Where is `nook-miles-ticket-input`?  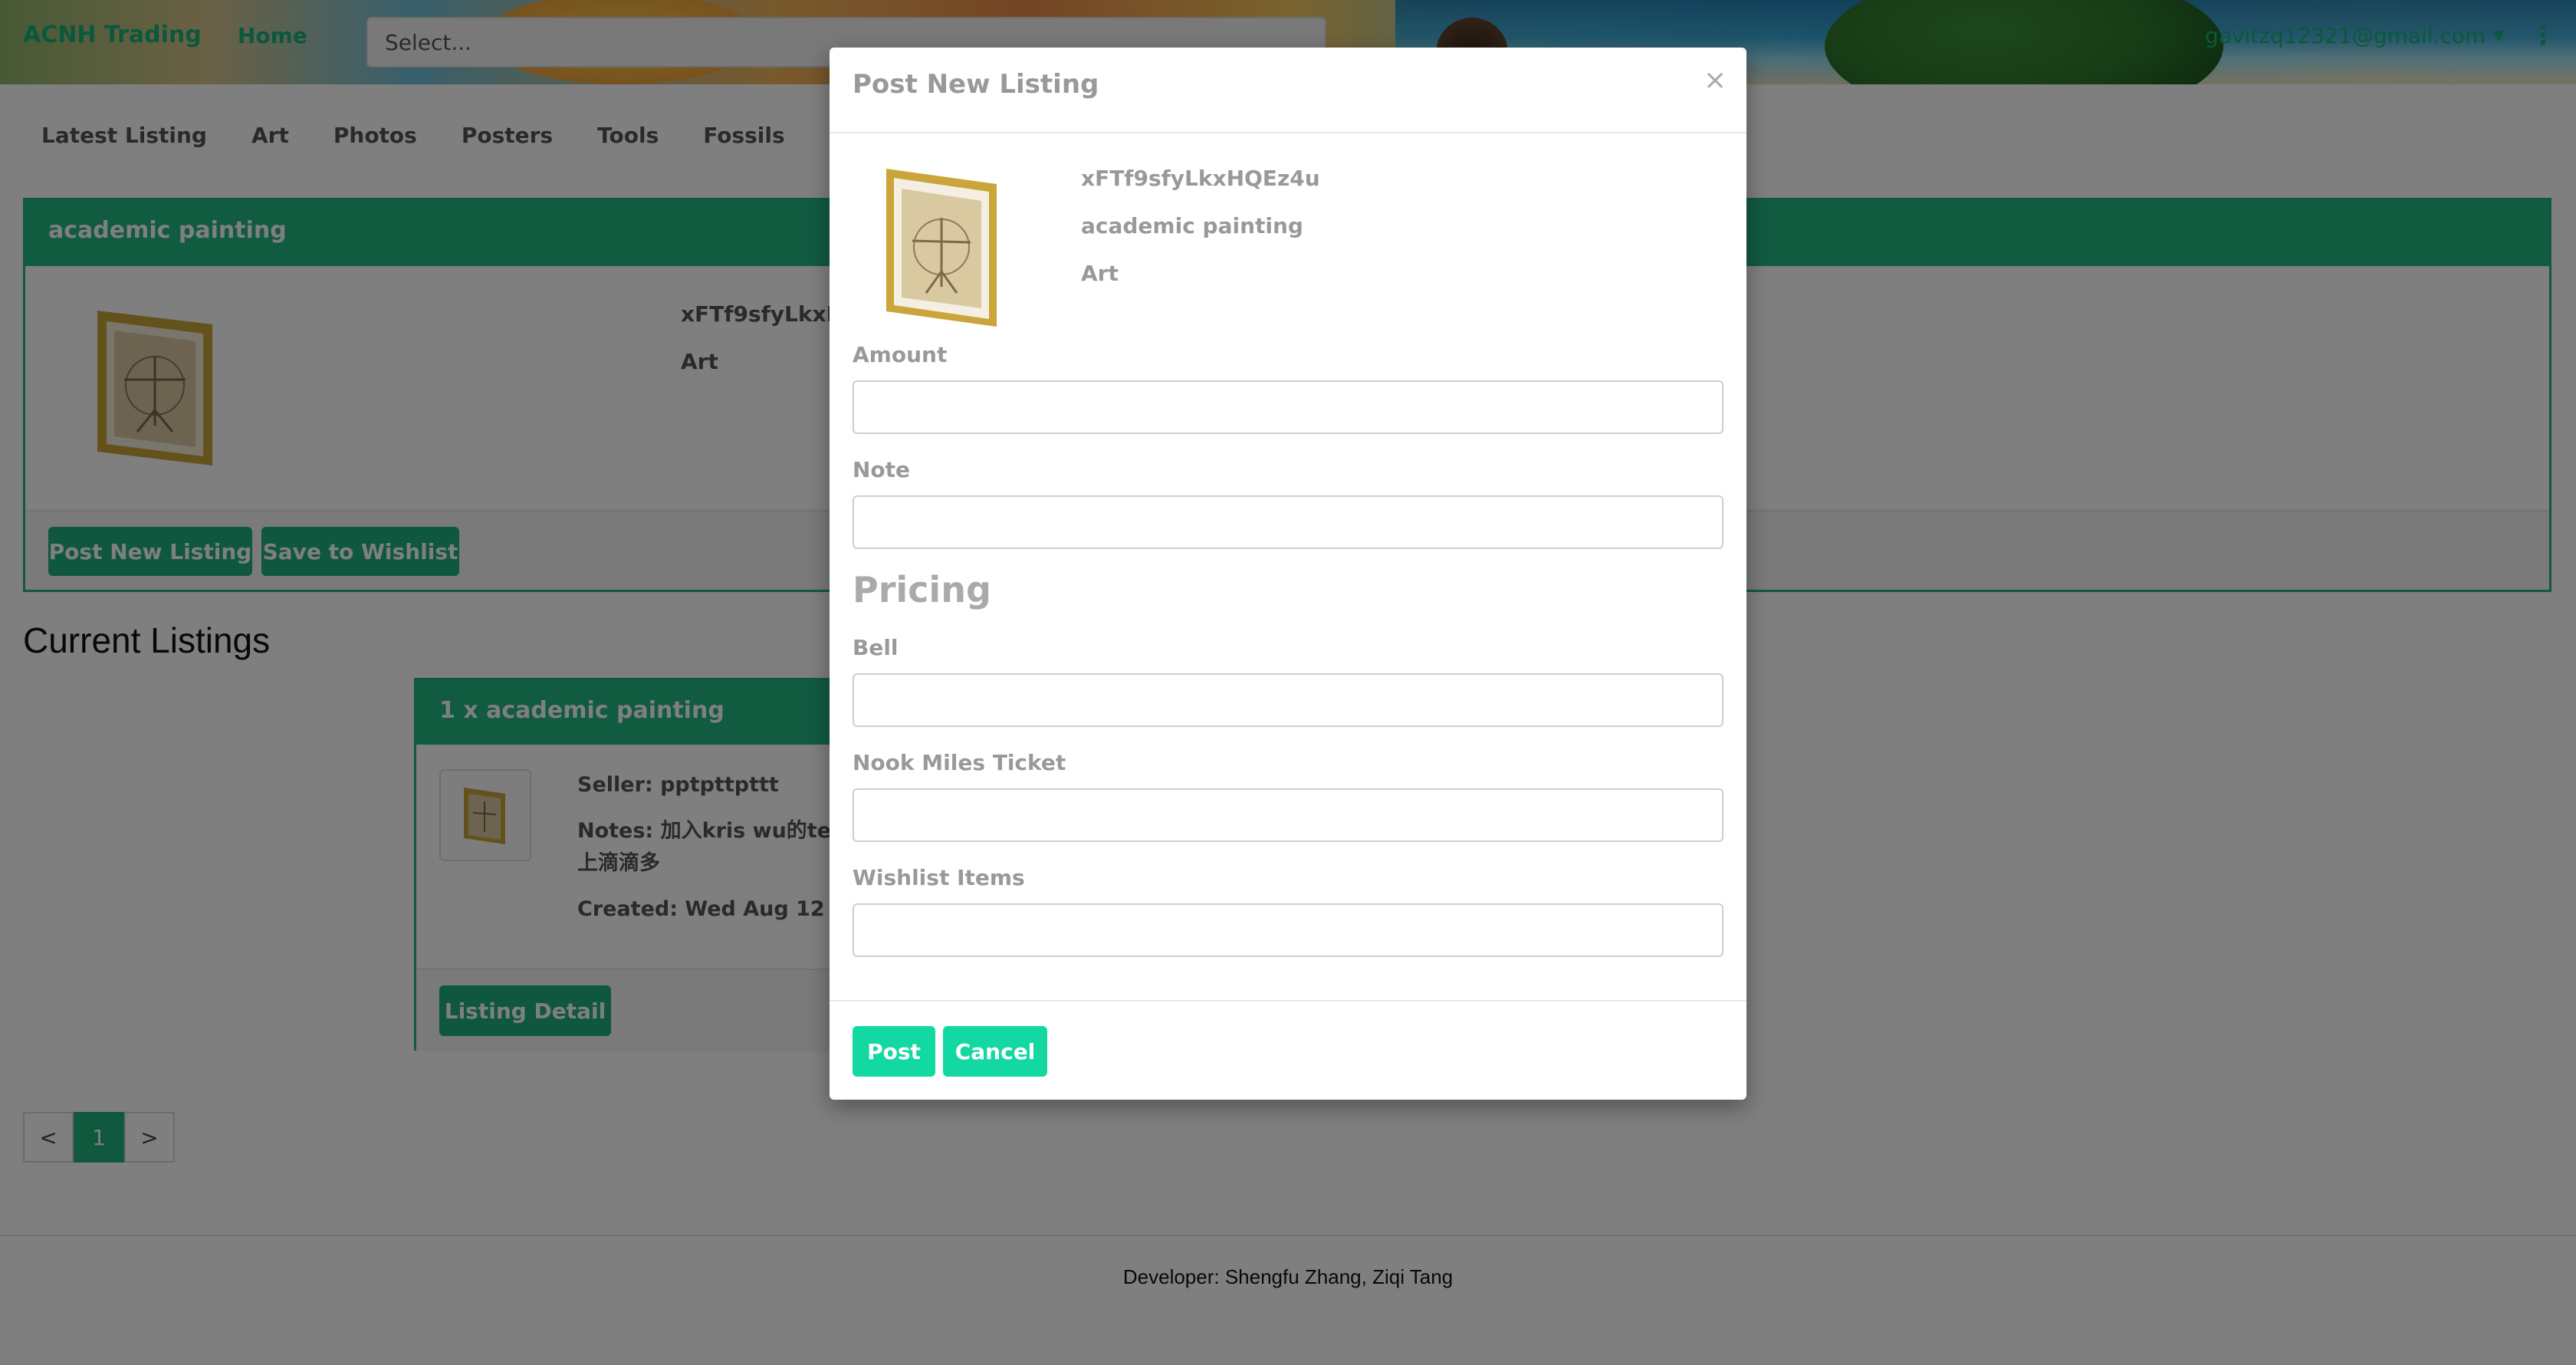
nook-miles-ticket-input is located at coordinates (1288, 815).